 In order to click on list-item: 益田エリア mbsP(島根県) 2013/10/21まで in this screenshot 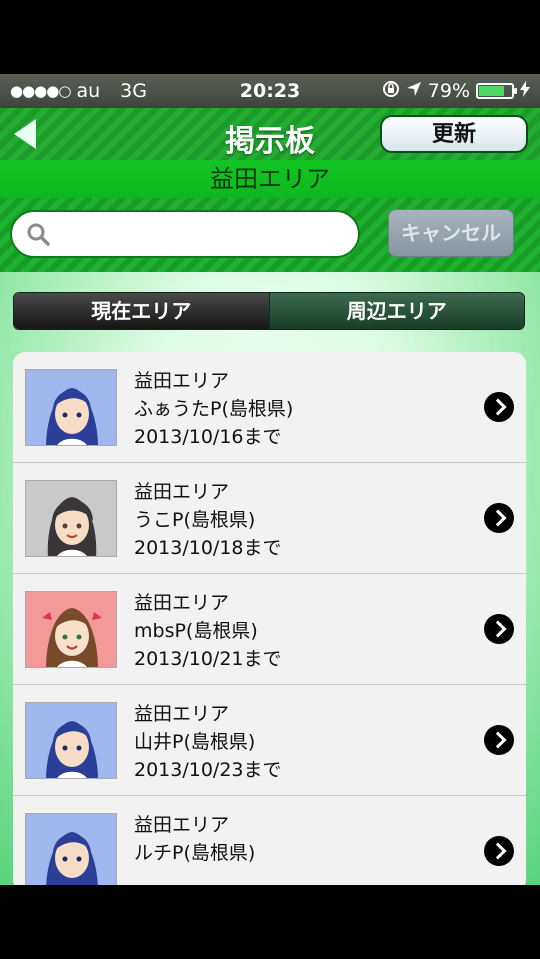, I will do `click(269, 629)`.